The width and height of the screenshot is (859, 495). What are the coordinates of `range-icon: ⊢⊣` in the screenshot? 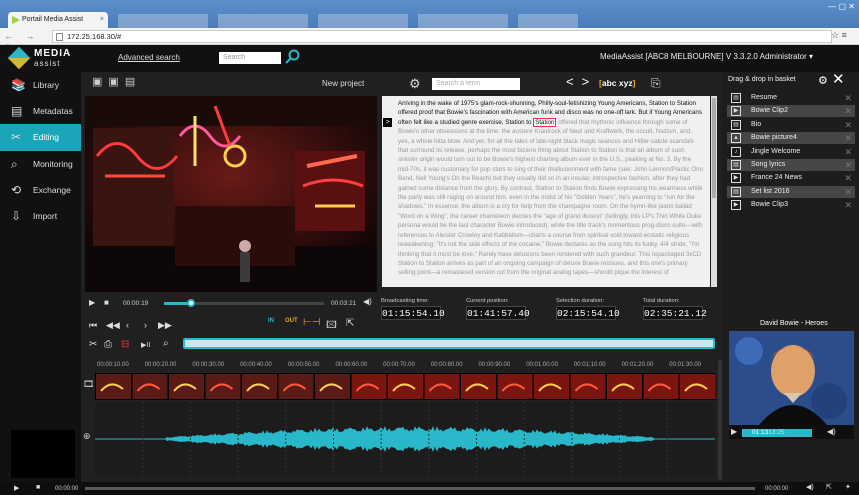 It's located at (311, 322).